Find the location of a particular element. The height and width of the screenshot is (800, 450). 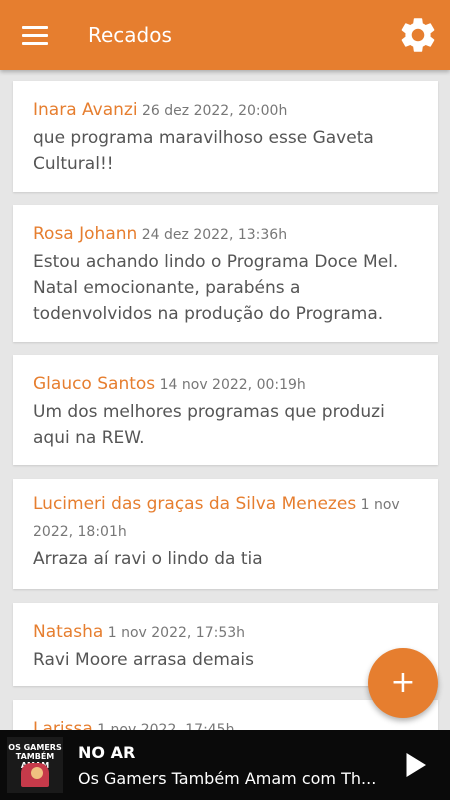

program-thumbnail: OS GAMERS TAMBÉM AMAM is located at coordinates (35, 765).